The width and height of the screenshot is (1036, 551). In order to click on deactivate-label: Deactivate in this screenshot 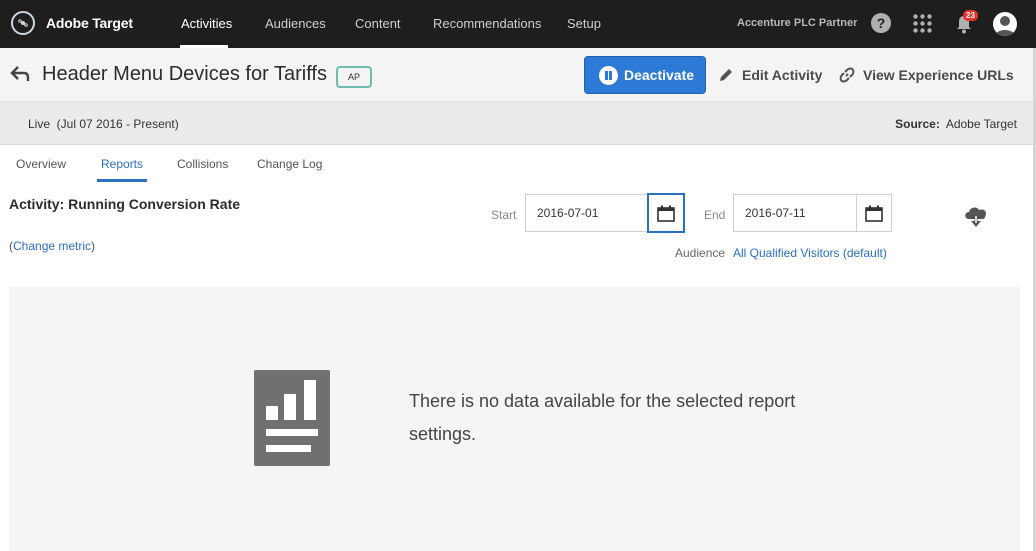, I will do `click(659, 75)`.